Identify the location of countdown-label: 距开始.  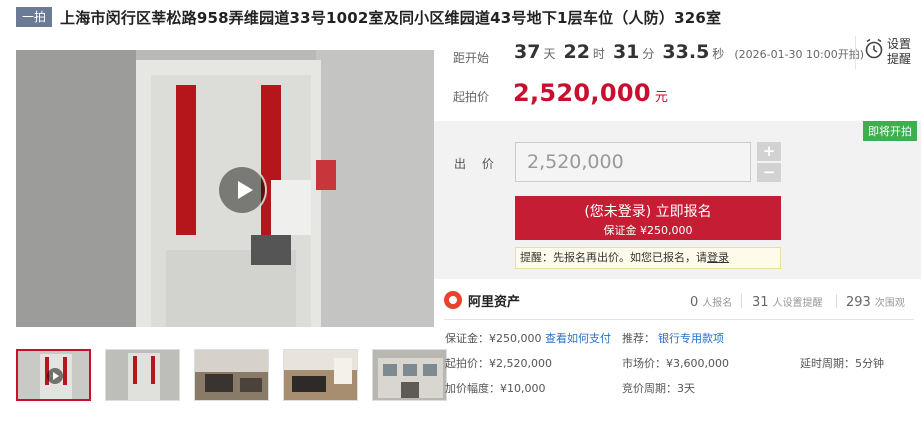
(471, 58).